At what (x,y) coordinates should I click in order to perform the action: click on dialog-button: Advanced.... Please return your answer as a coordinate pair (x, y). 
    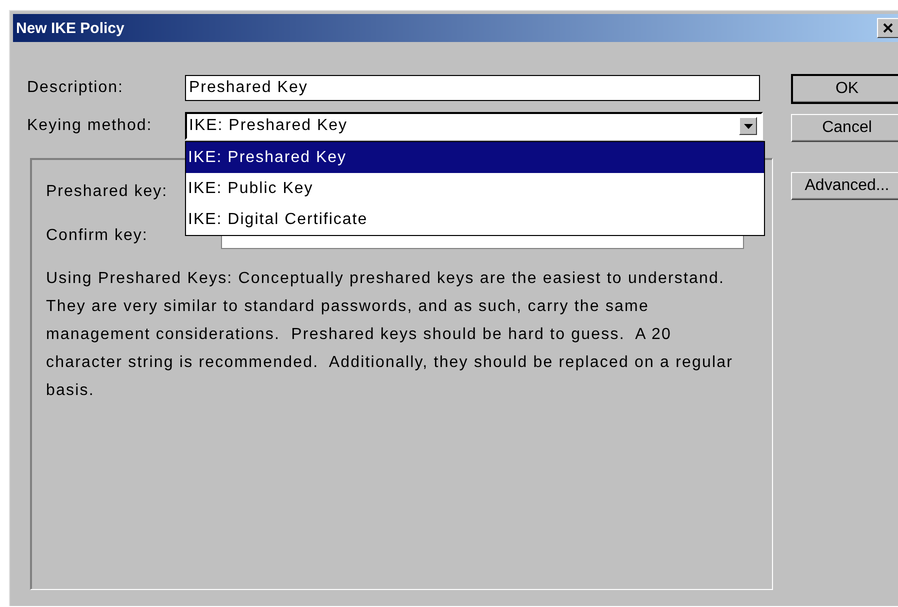
    Looking at the image, I should click on (844, 186).